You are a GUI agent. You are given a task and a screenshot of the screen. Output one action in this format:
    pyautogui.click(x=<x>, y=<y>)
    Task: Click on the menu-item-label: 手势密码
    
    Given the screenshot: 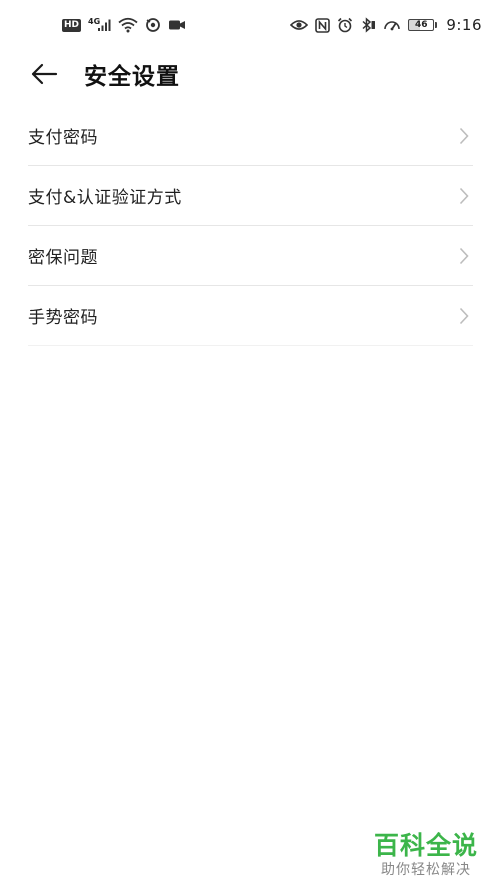 What is the action you would take?
    pyautogui.click(x=63, y=318)
    